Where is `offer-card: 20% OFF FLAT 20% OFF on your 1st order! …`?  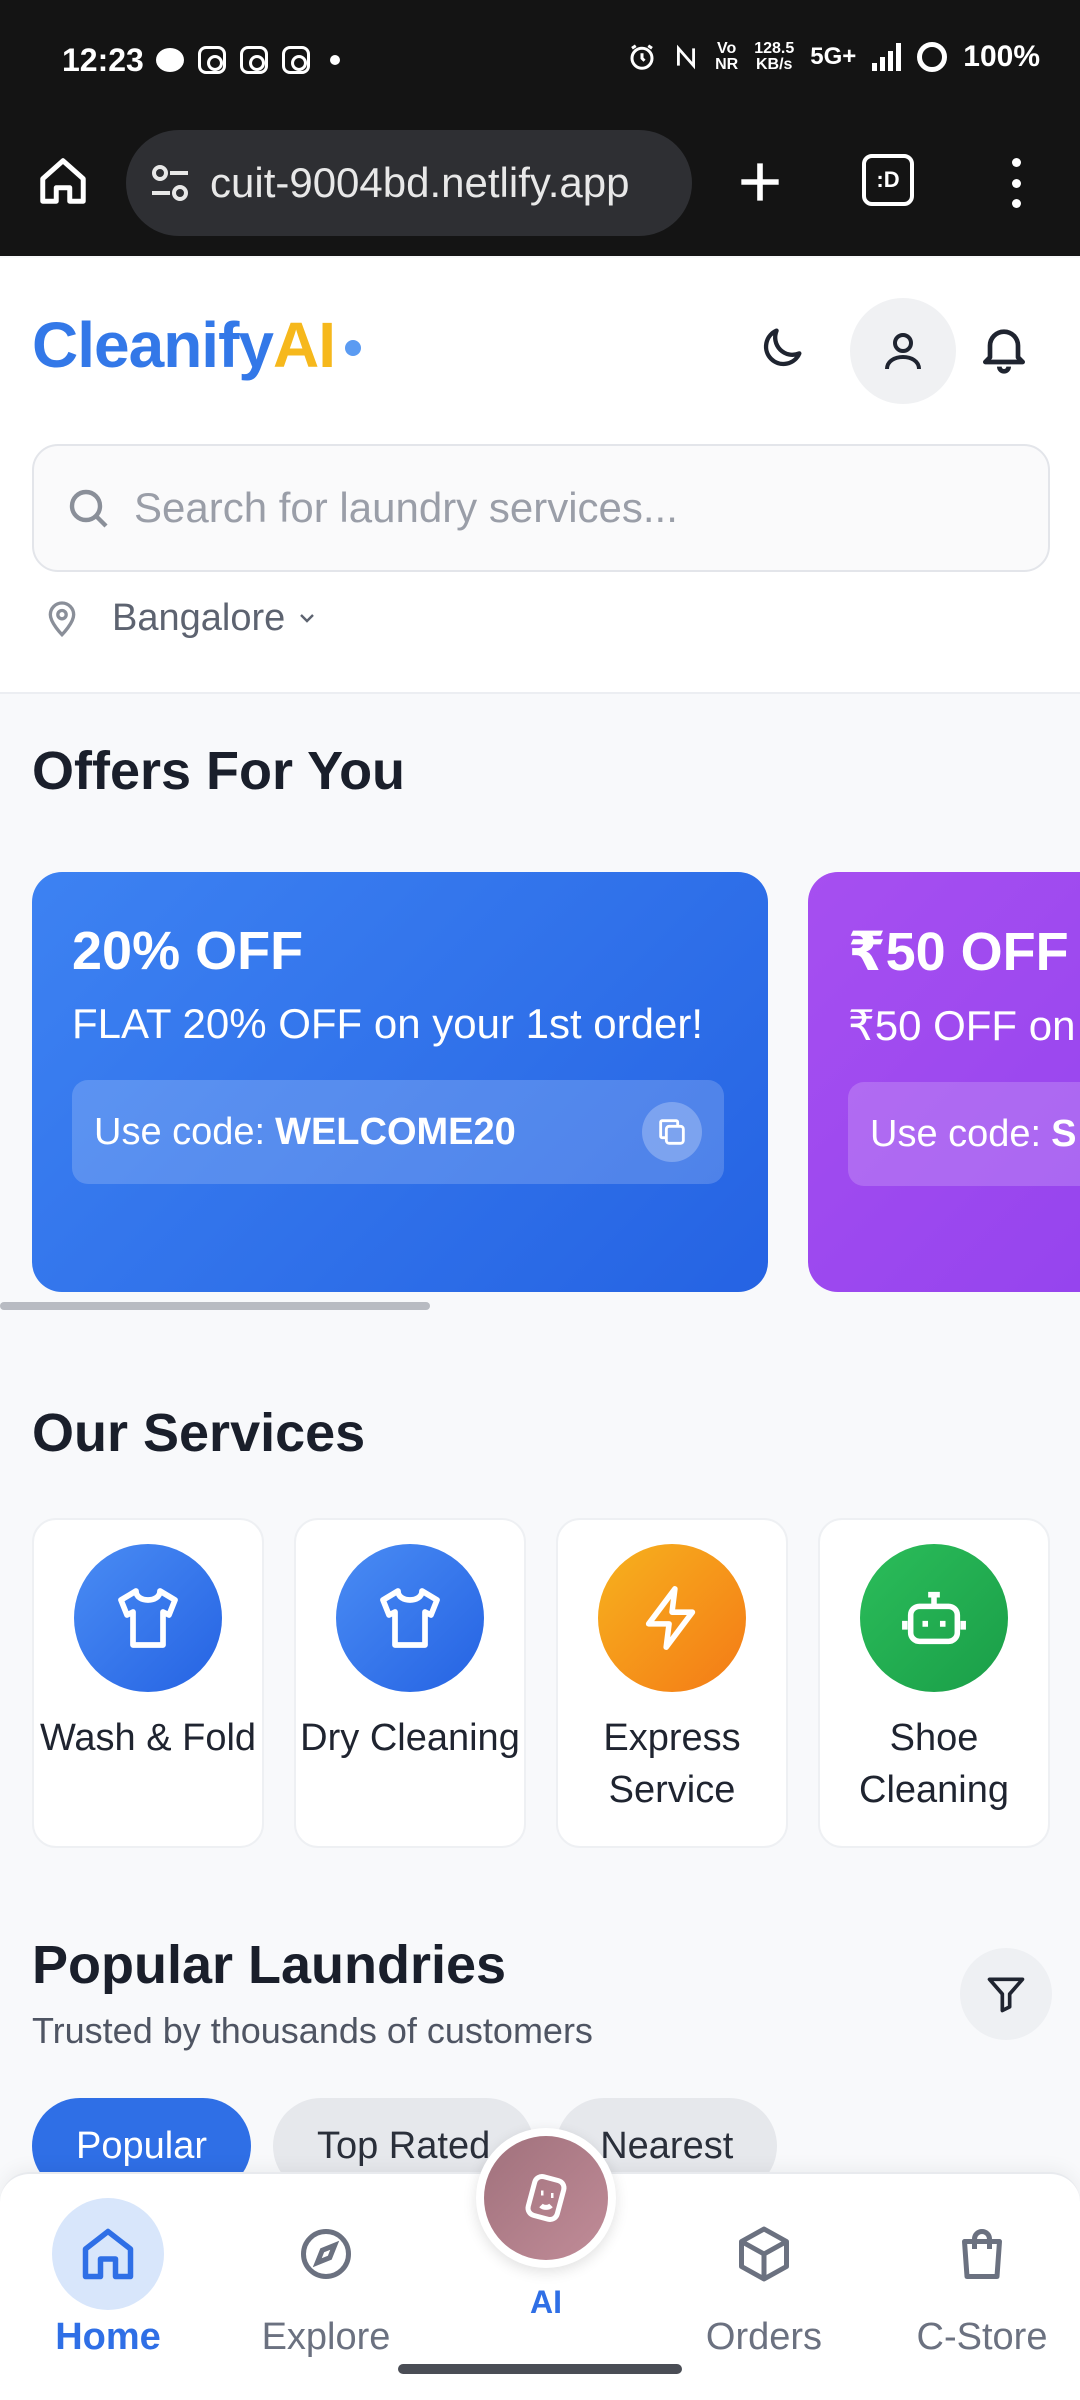
offer-card: 20% OFF FLAT 20% OFF on your 1st order! … is located at coordinates (400, 1082).